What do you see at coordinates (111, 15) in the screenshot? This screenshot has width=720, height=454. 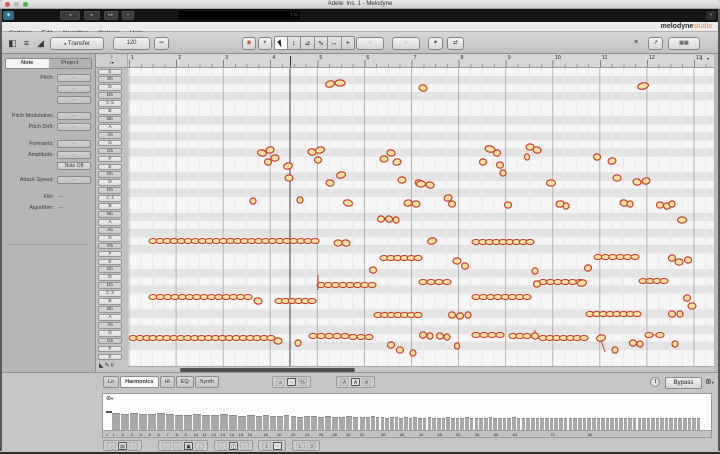 I see `plugin-nav-button: ▸▸` at bounding box center [111, 15].